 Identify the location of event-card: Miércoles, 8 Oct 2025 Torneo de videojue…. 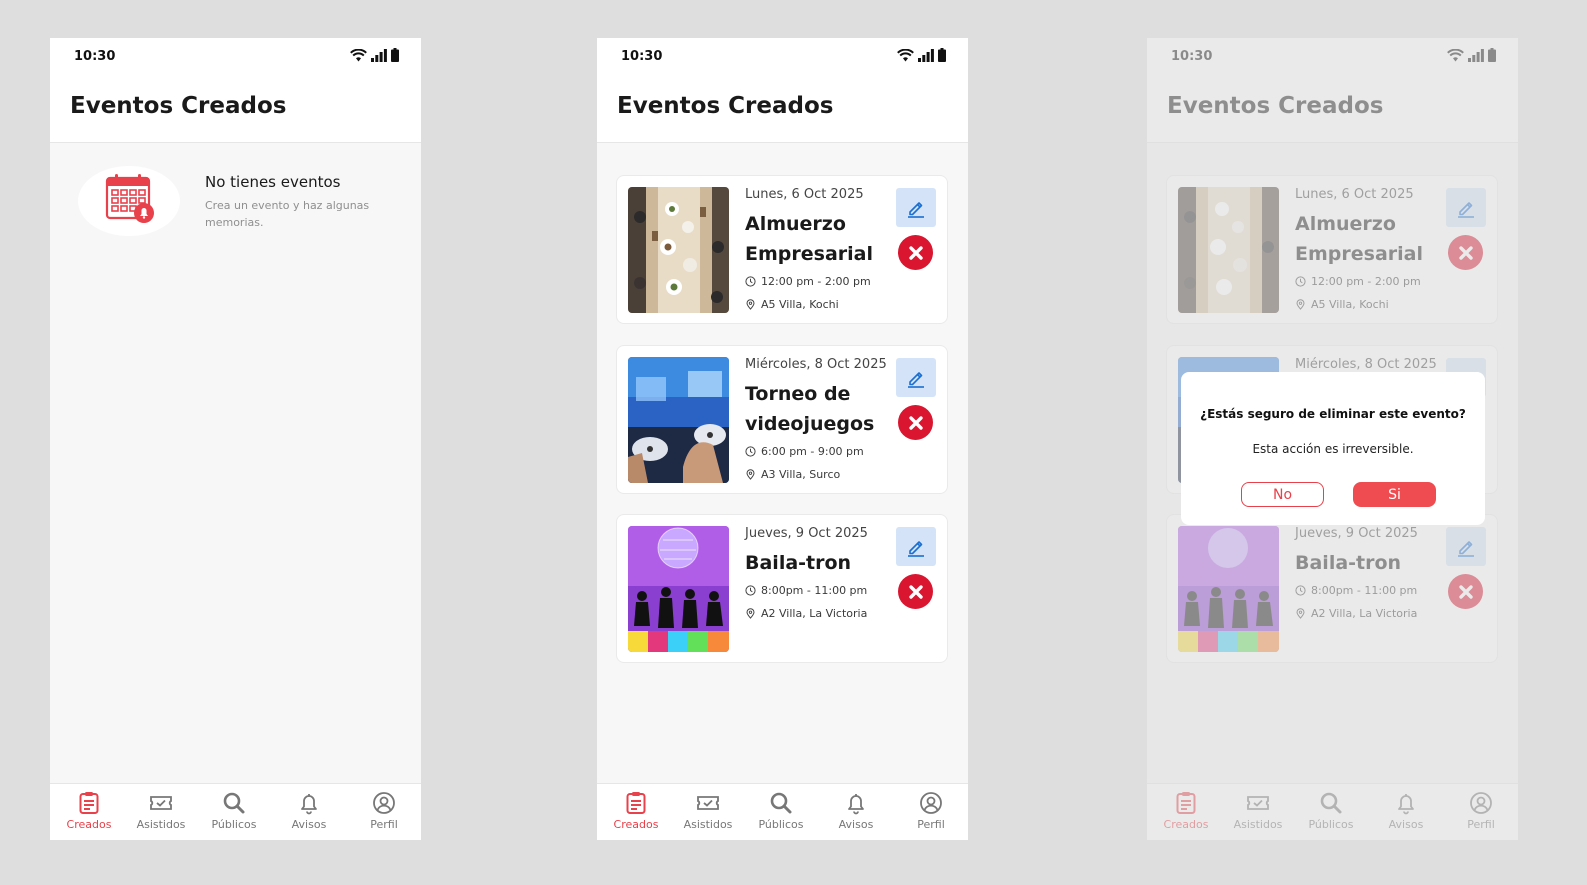
(782, 419).